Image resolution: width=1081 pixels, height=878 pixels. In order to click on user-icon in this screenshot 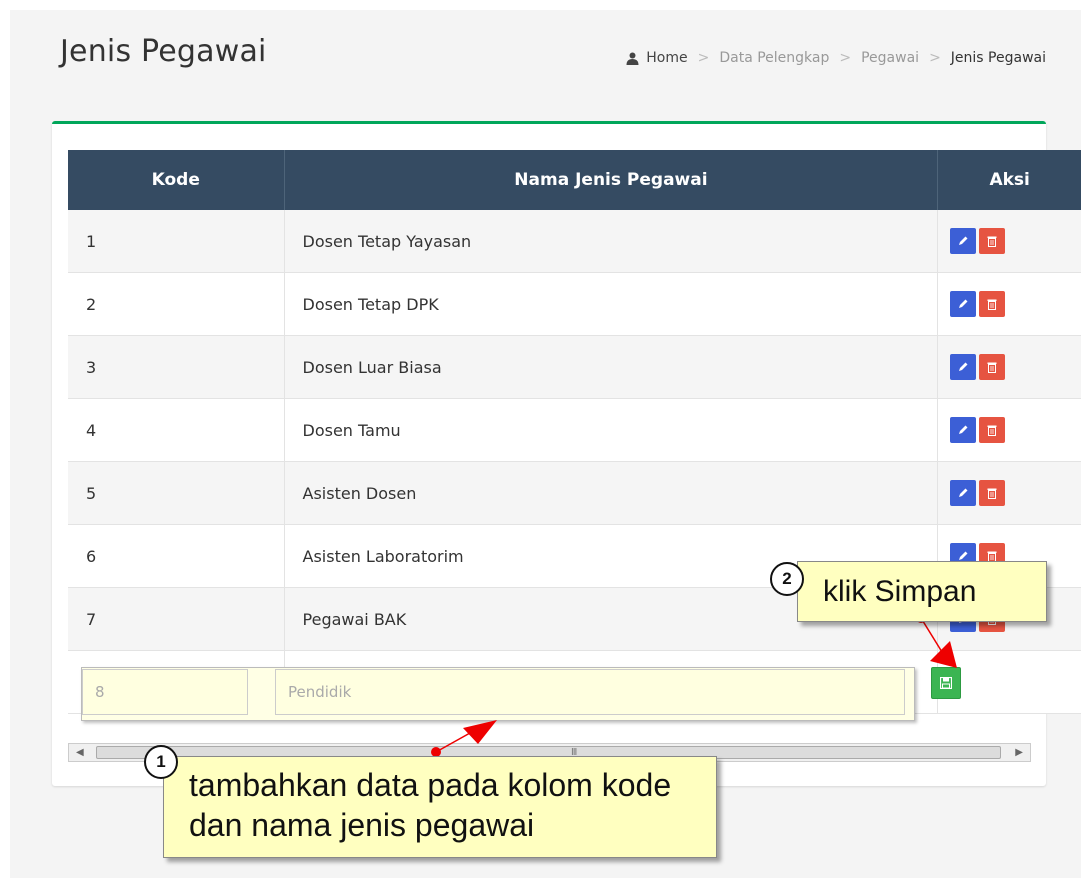, I will do `click(632, 58)`.